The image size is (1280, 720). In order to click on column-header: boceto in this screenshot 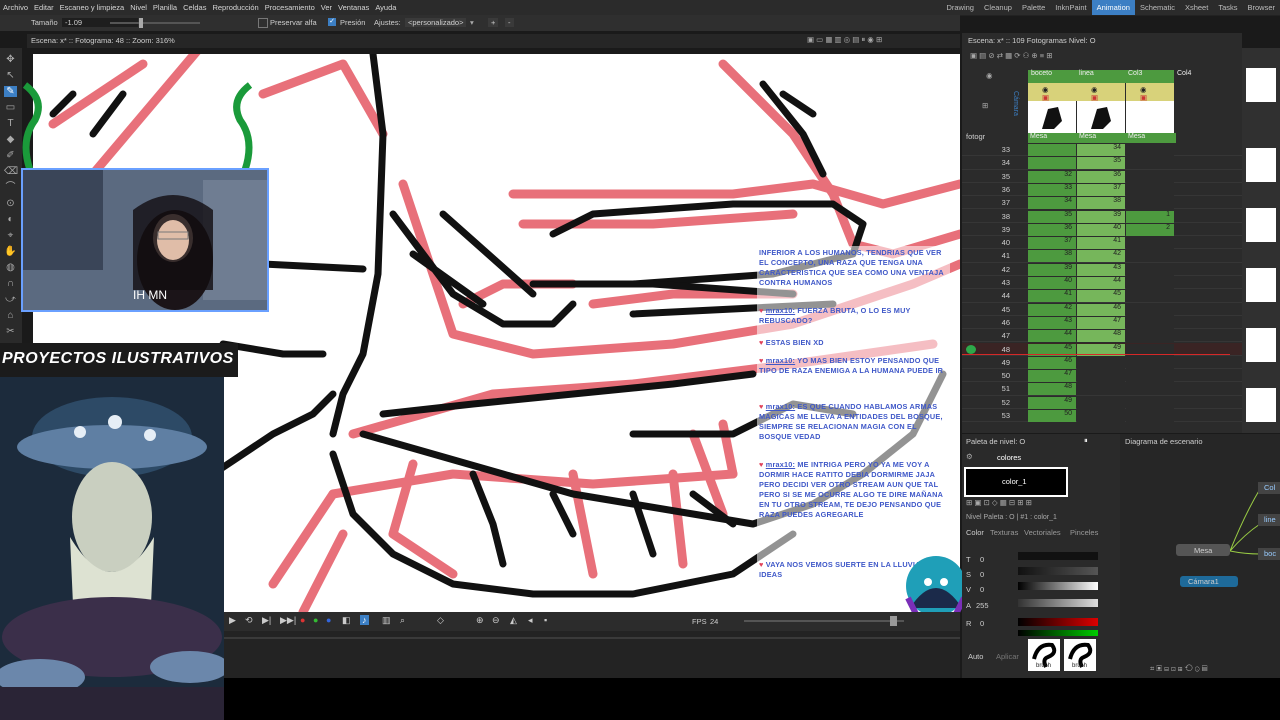, I will do `click(1052, 76)`.